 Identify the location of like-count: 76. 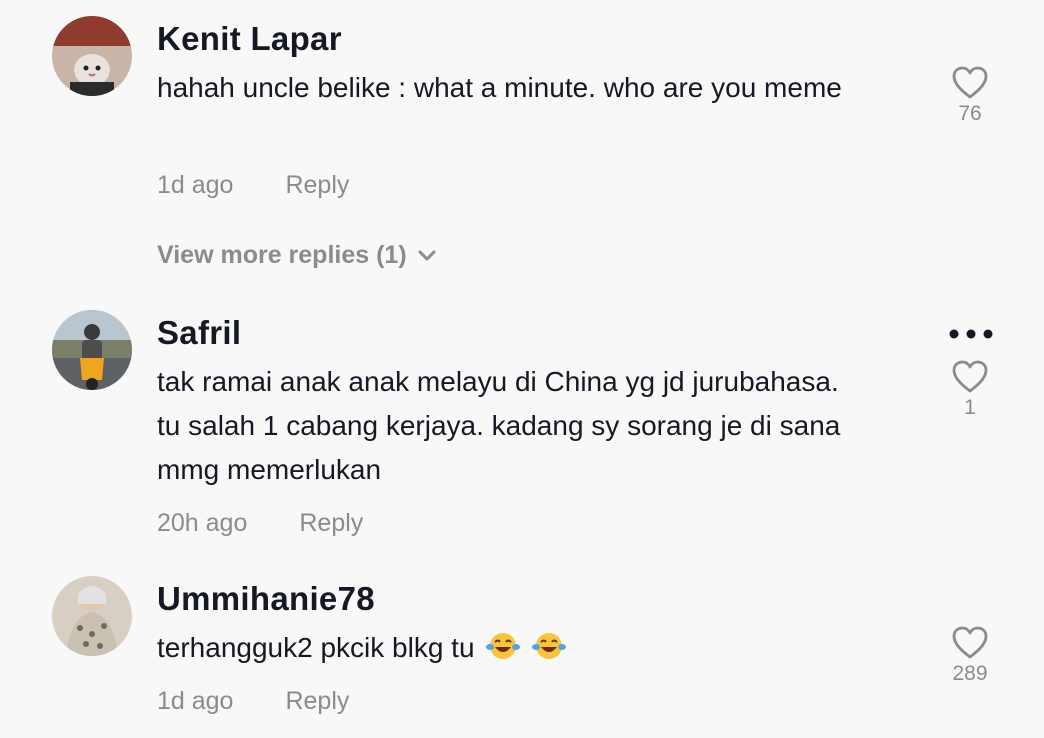
(970, 113).